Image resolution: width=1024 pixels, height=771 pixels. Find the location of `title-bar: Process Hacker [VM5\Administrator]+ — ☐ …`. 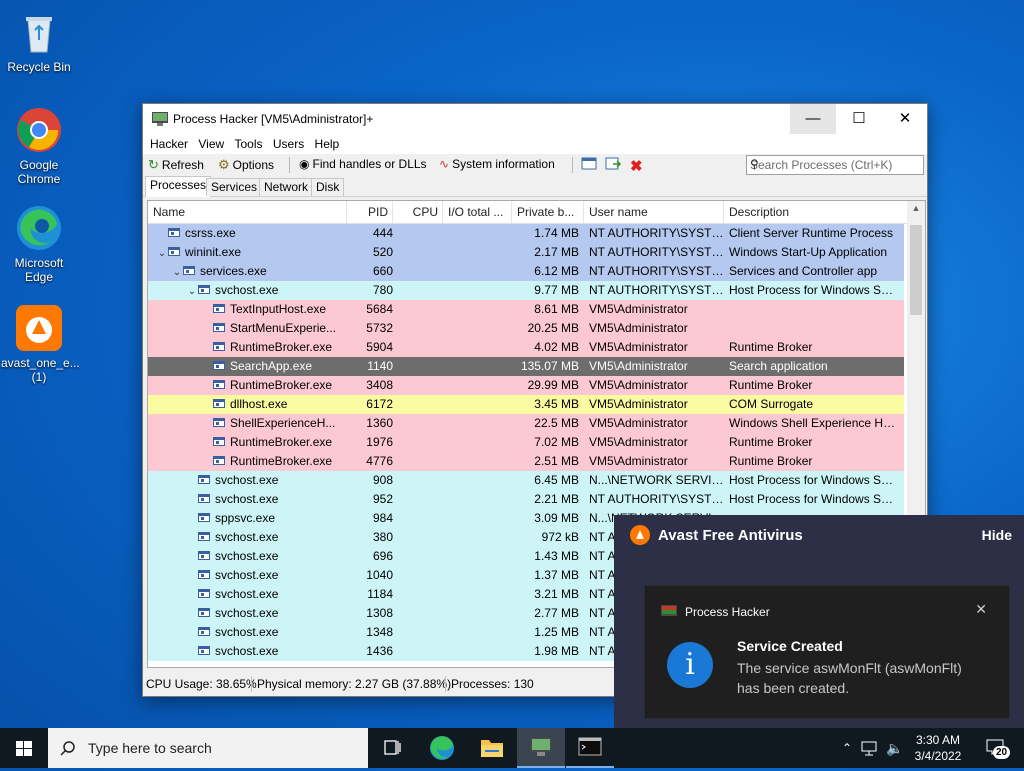

title-bar: Process Hacker [VM5\Administrator]+ — ☐ … is located at coordinates (535, 119).